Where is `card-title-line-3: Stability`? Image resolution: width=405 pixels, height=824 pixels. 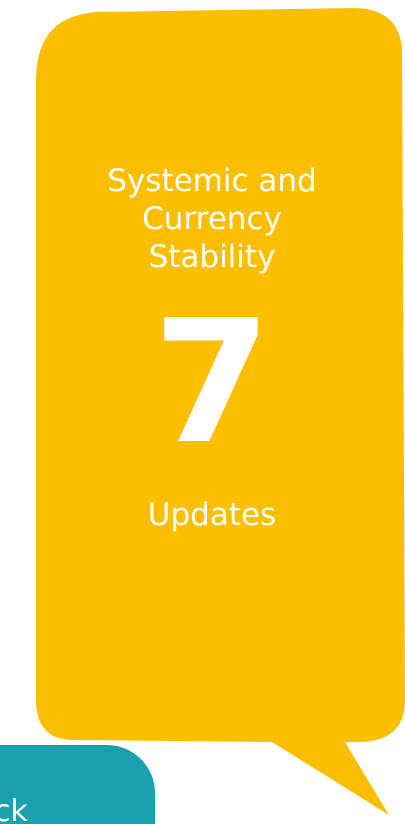
card-title-line-3: Stability is located at coordinates (212, 257).